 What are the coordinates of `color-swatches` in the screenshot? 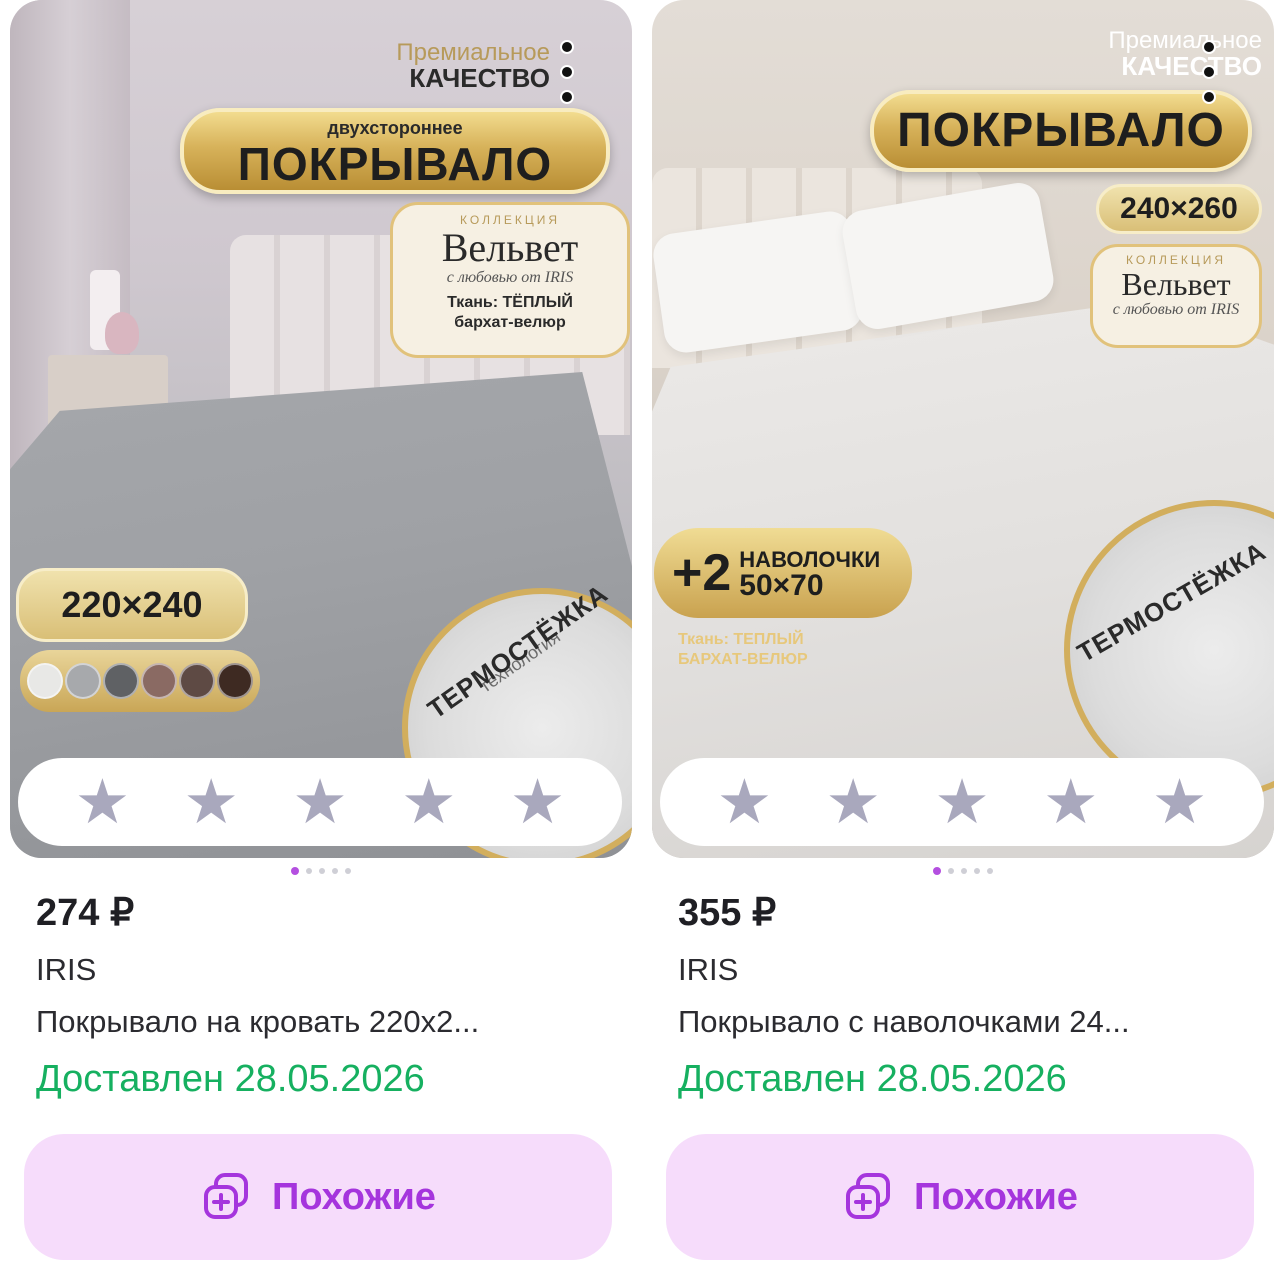 It's located at (140, 681).